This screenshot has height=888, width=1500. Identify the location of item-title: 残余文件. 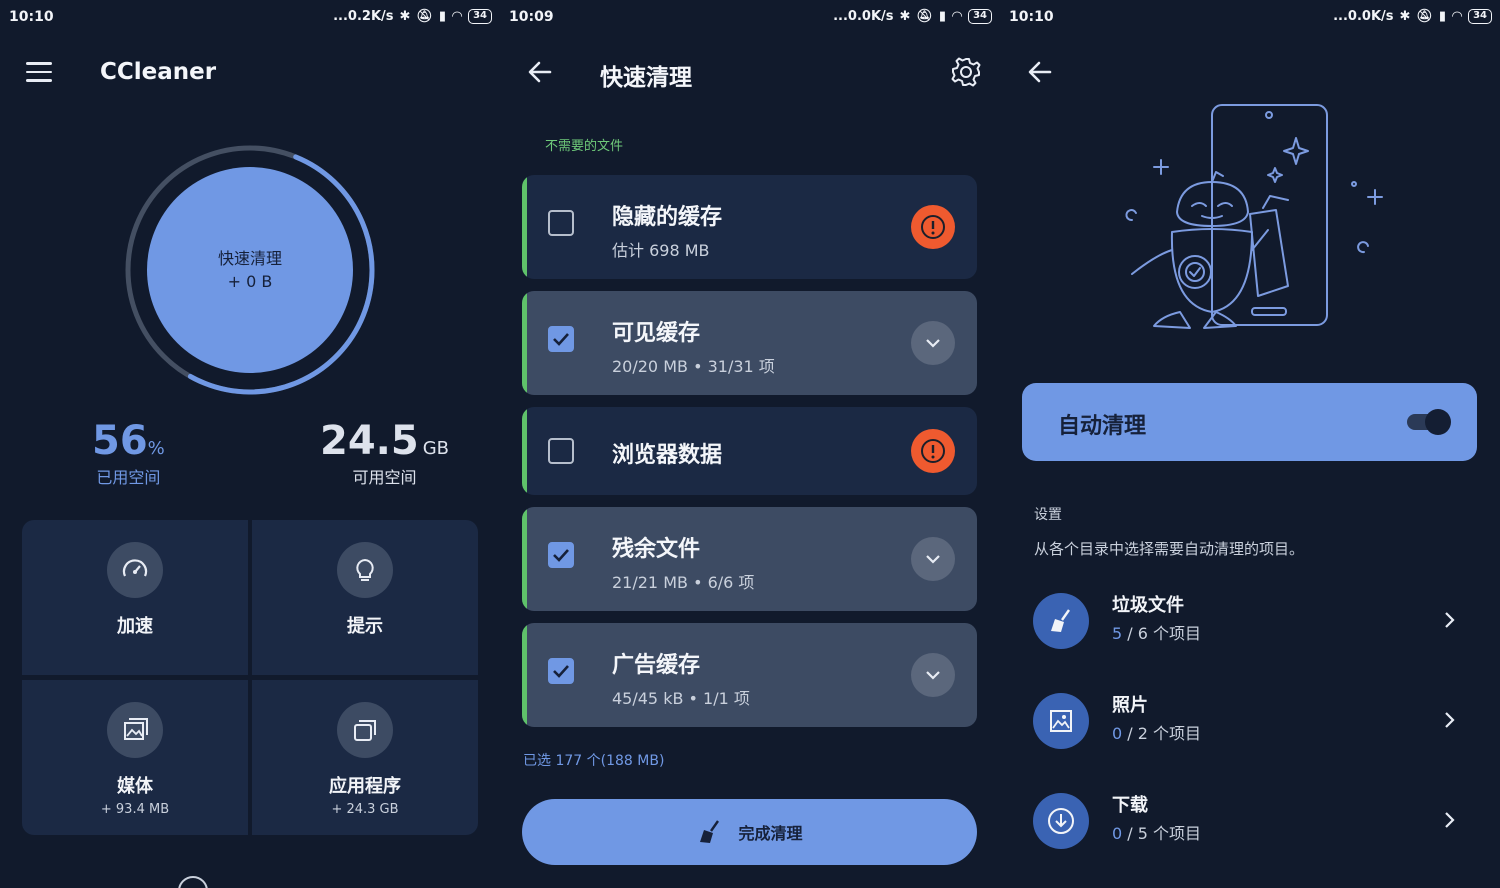
(656, 549).